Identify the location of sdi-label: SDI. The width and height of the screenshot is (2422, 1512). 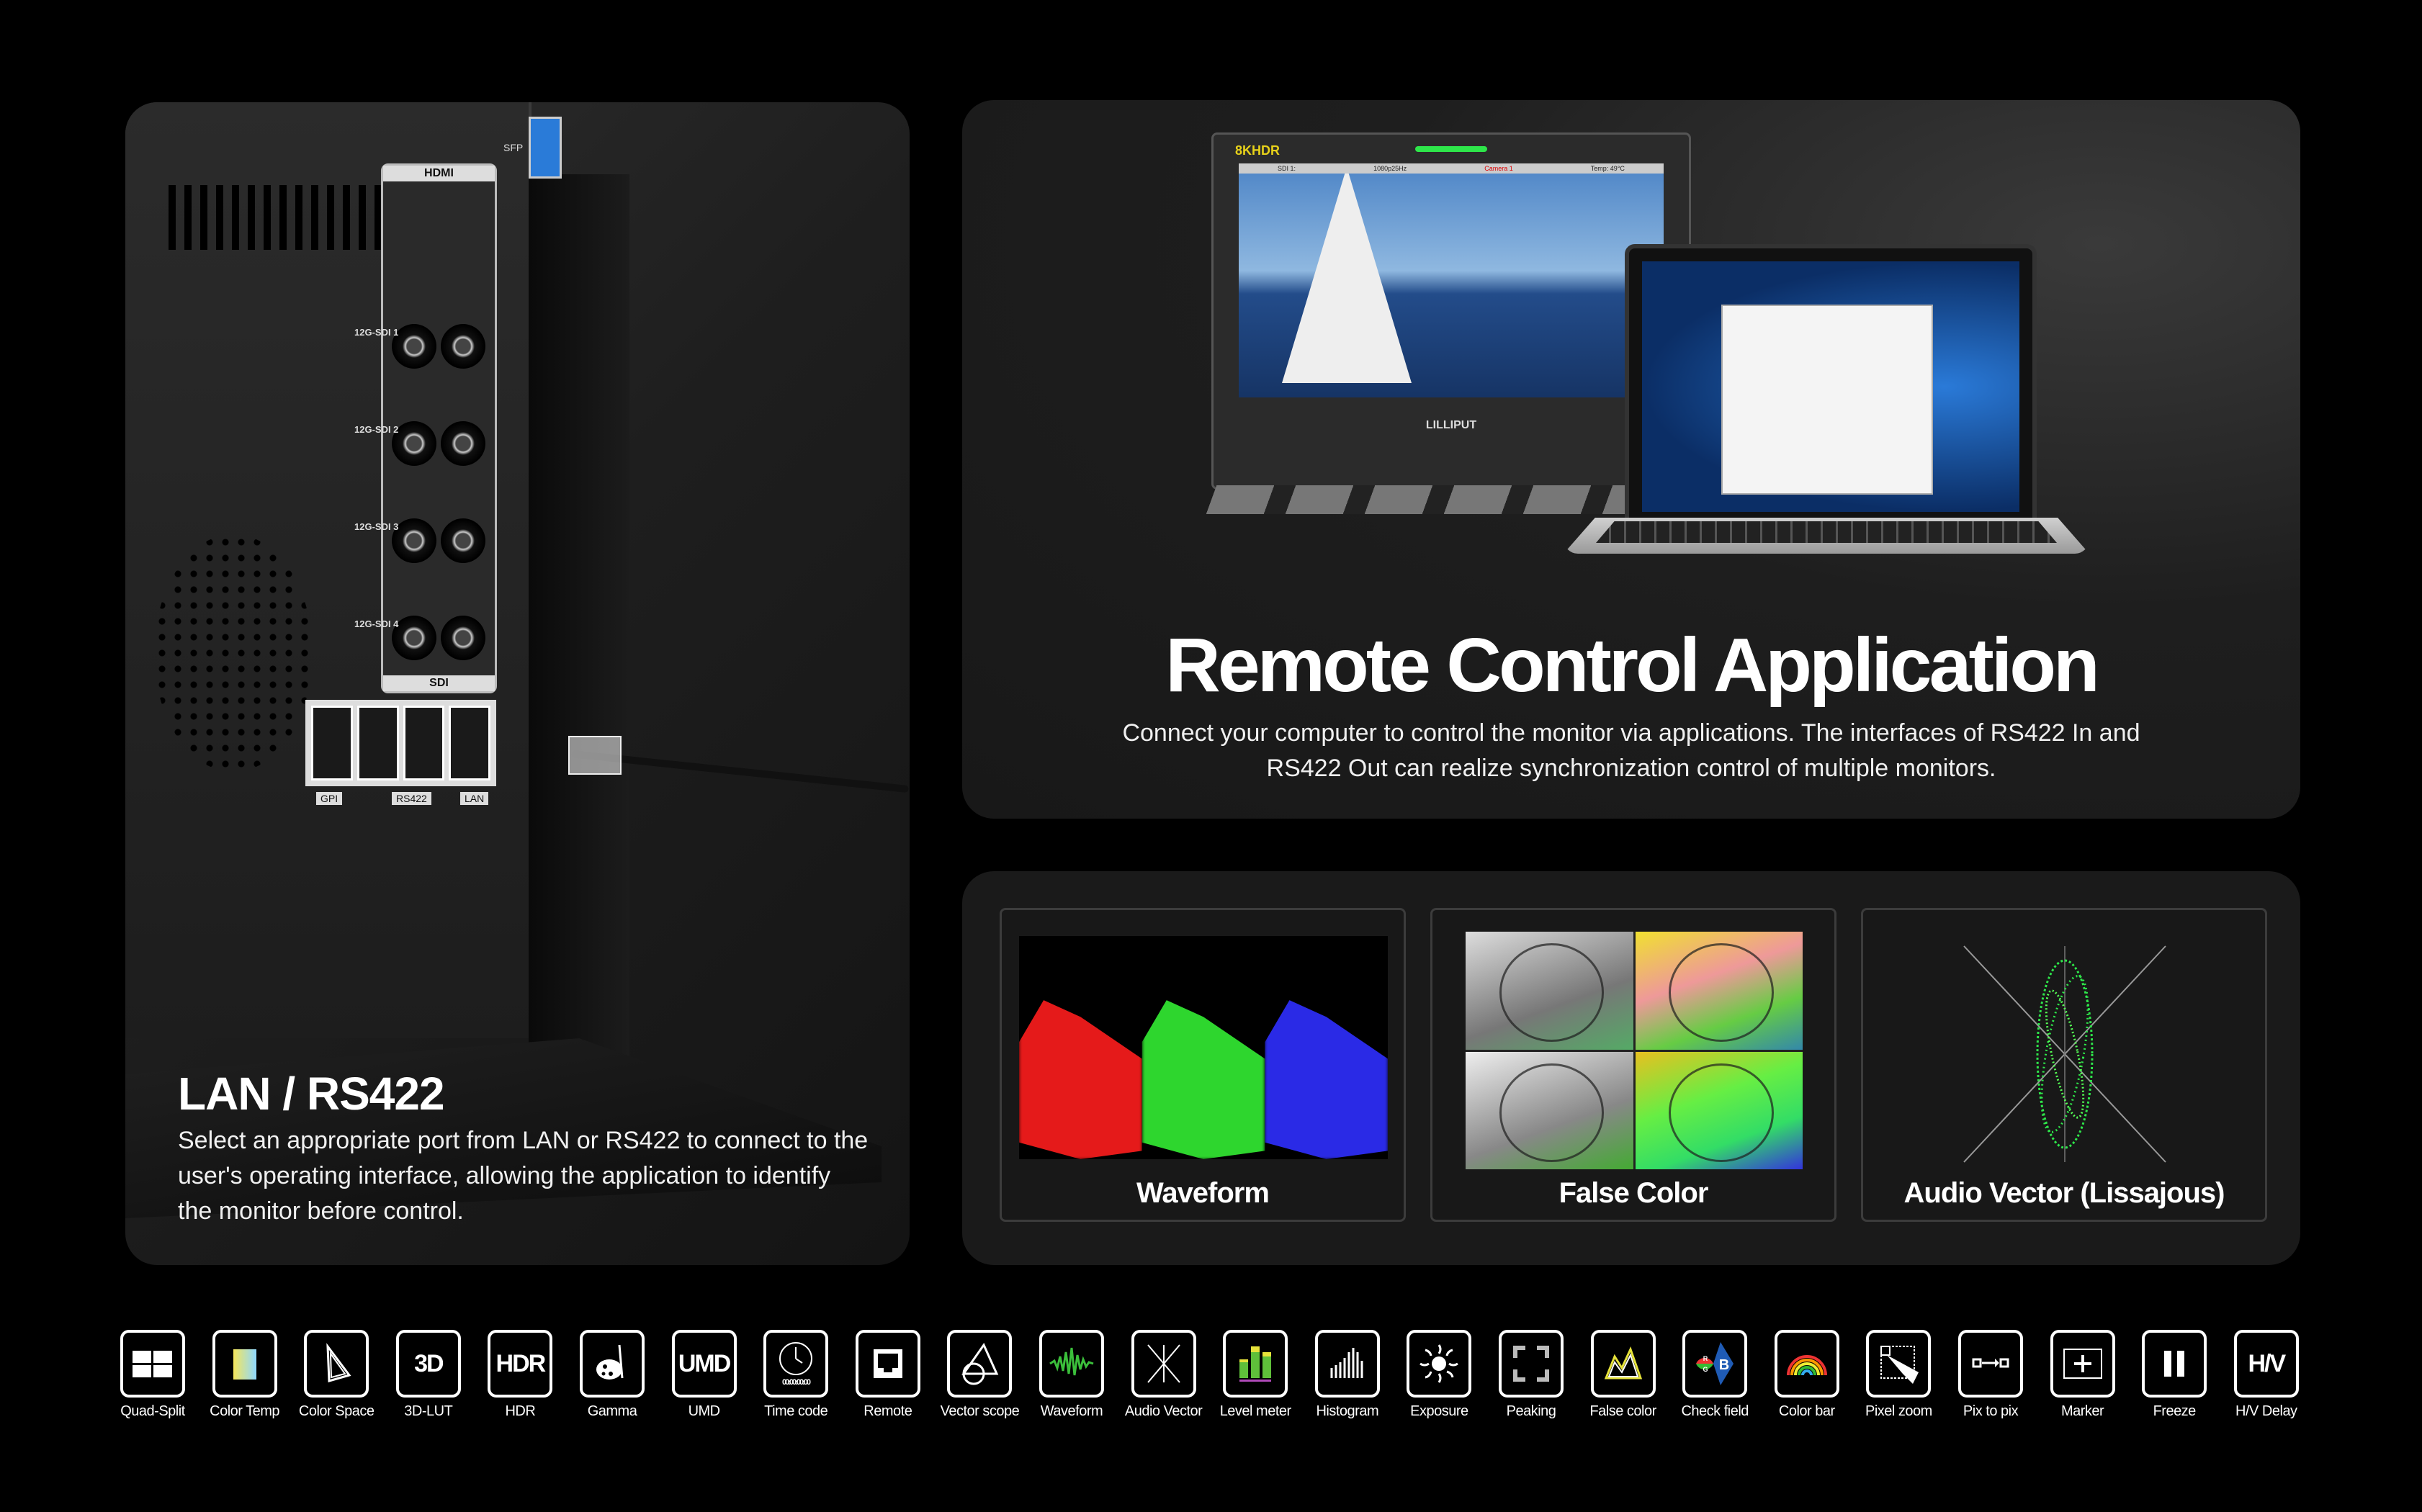
(439, 683).